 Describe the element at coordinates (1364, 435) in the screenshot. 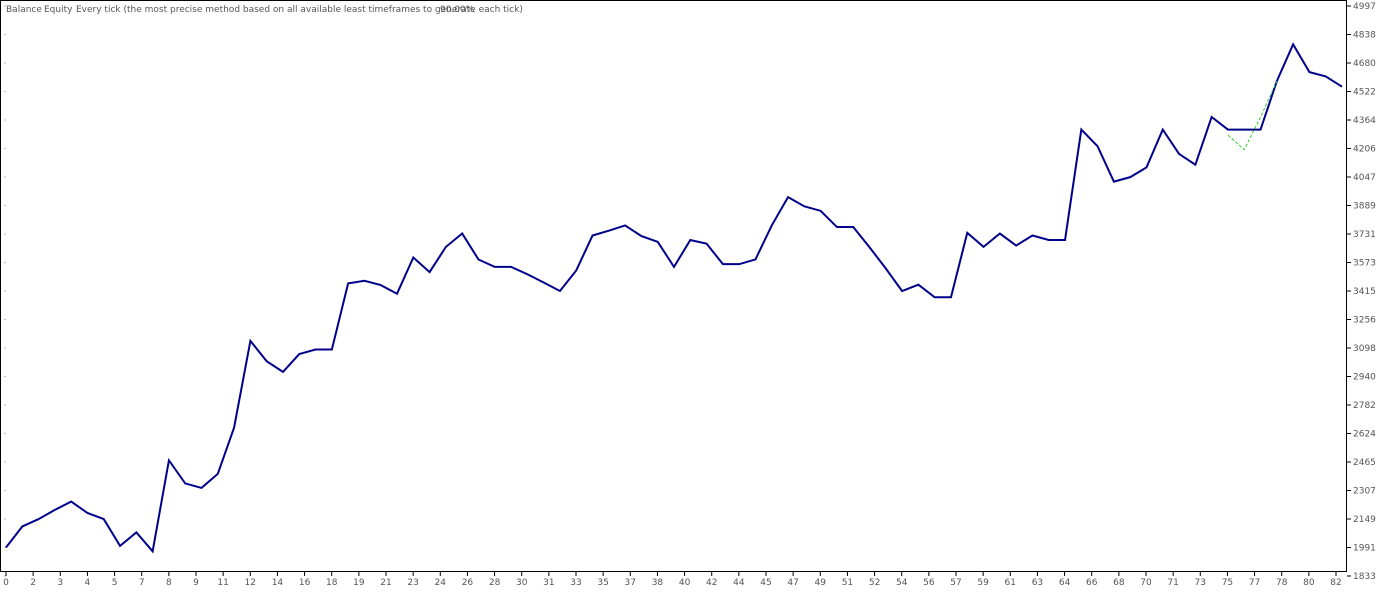

I see `y-tick-label: 2624` at that location.